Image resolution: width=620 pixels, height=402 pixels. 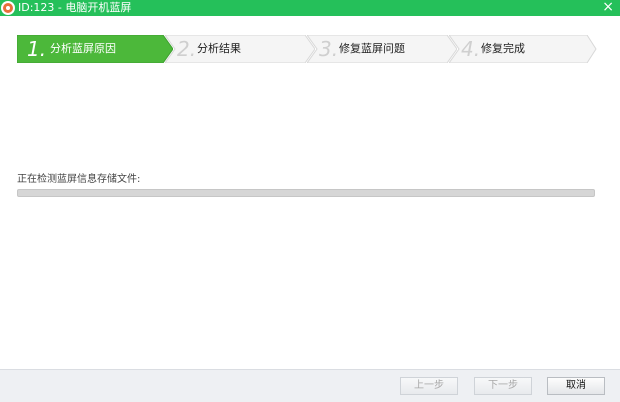 What do you see at coordinates (310, 8) in the screenshot?
I see `title-bar: ID:123 - 电脑开机蓝屏 ×` at bounding box center [310, 8].